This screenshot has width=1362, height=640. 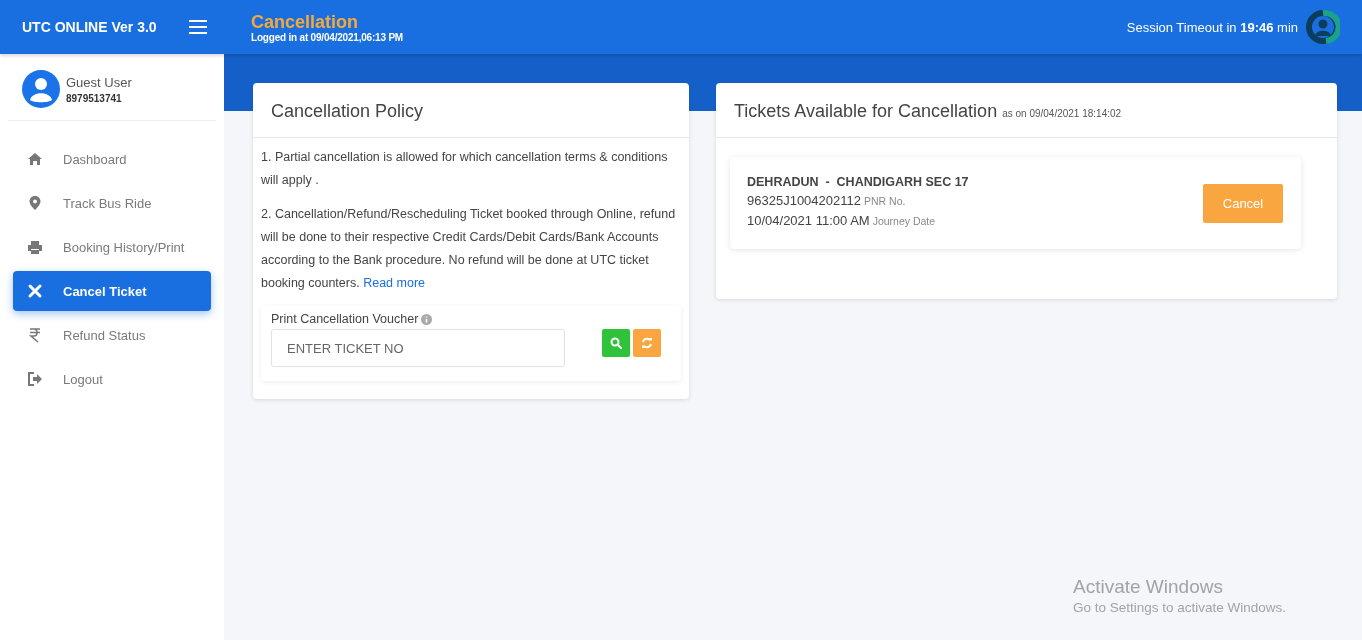 What do you see at coordinates (112, 159) in the screenshot?
I see `sidebar-item: Dashboard` at bounding box center [112, 159].